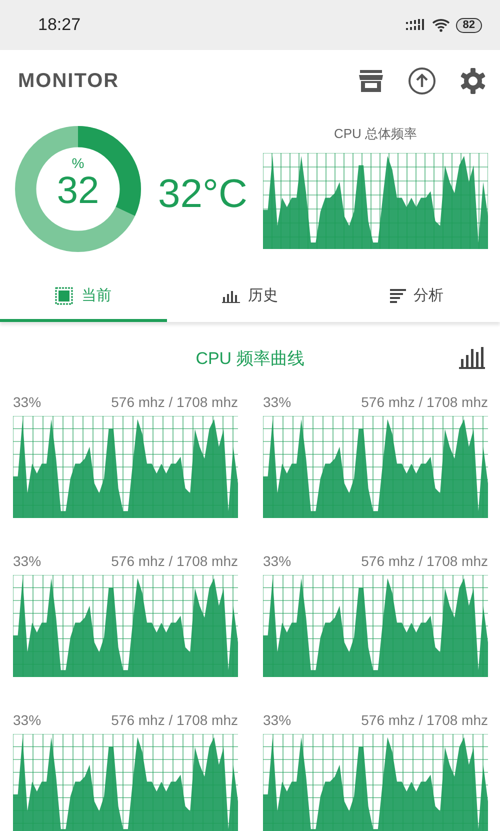  What do you see at coordinates (250, 297) in the screenshot?
I see `tab: 历史` at bounding box center [250, 297].